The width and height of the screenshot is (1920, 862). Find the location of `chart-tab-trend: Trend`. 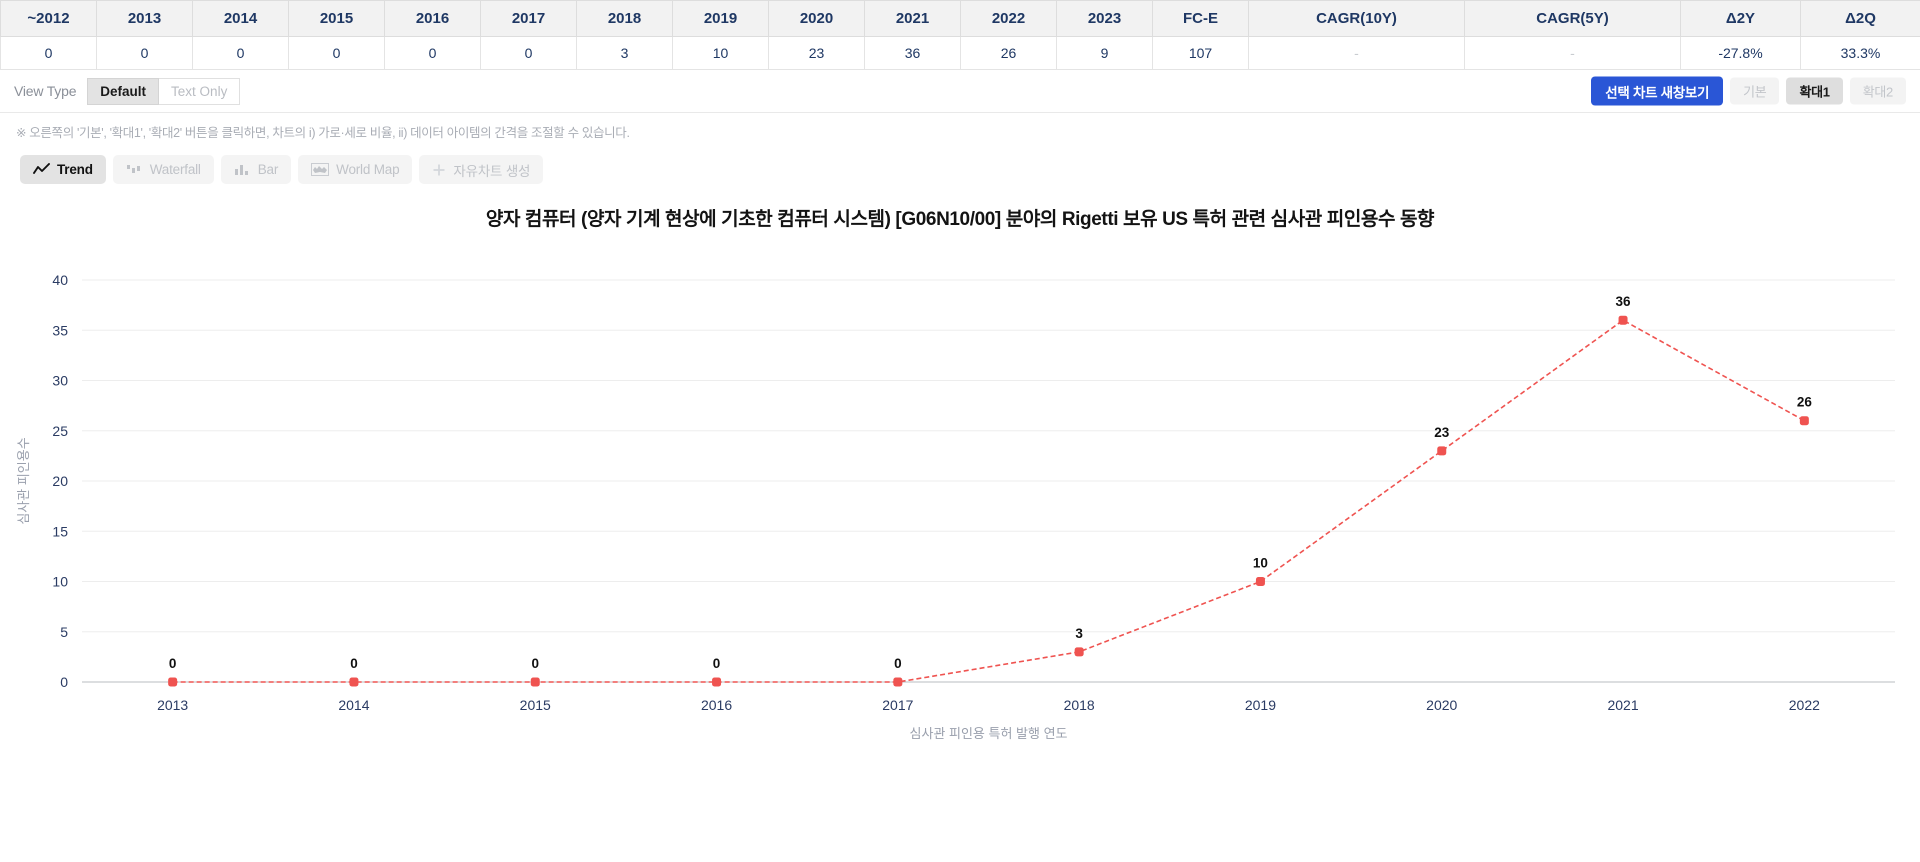

chart-tab-trend: Trend is located at coordinates (63, 169).